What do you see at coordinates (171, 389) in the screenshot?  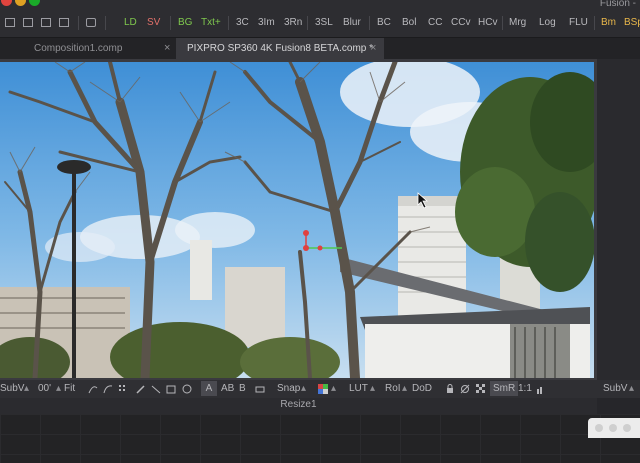 I see `rectangle-tool-icon` at bounding box center [171, 389].